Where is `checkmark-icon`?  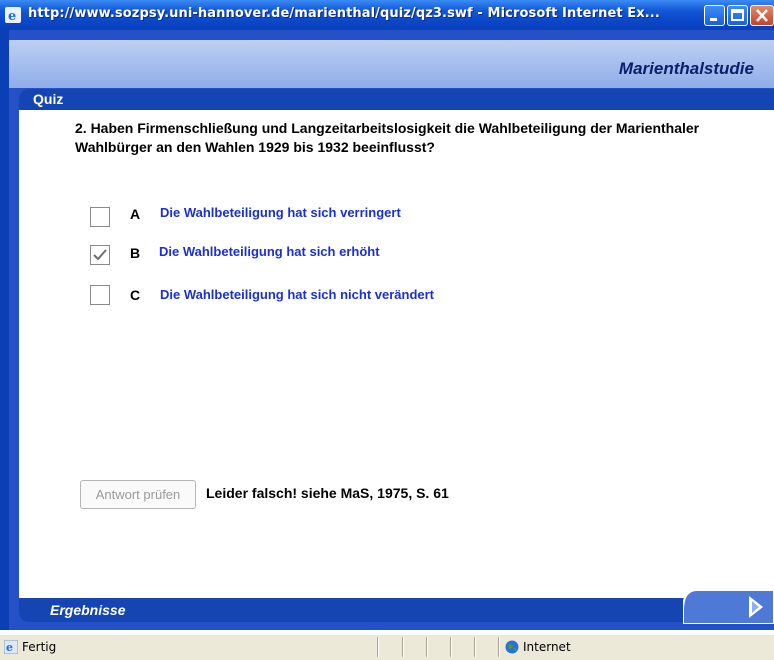 checkmark-icon is located at coordinates (100, 255).